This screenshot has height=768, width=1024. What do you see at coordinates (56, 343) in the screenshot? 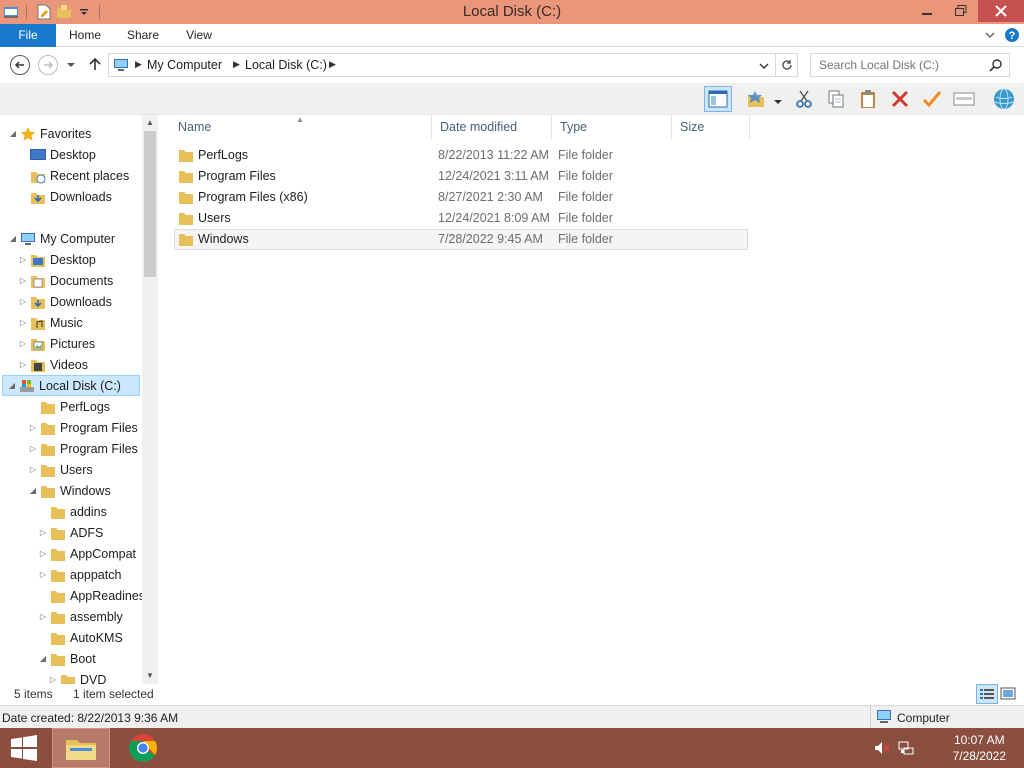
I see `tree-pictures: ▷ Pictures` at bounding box center [56, 343].